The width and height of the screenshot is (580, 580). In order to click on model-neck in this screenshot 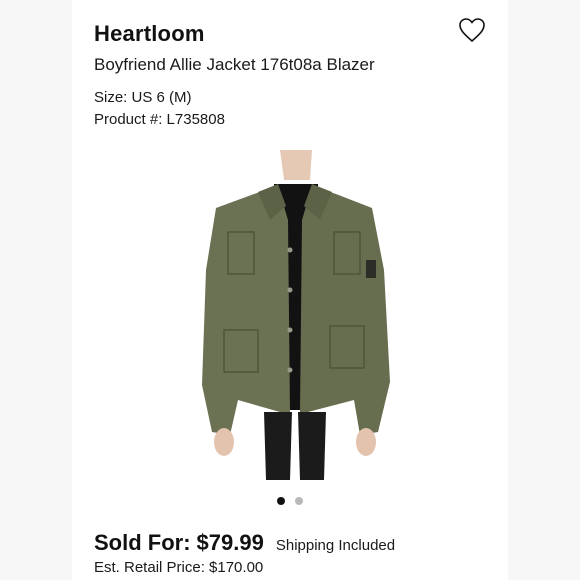, I will do `click(296, 165)`.